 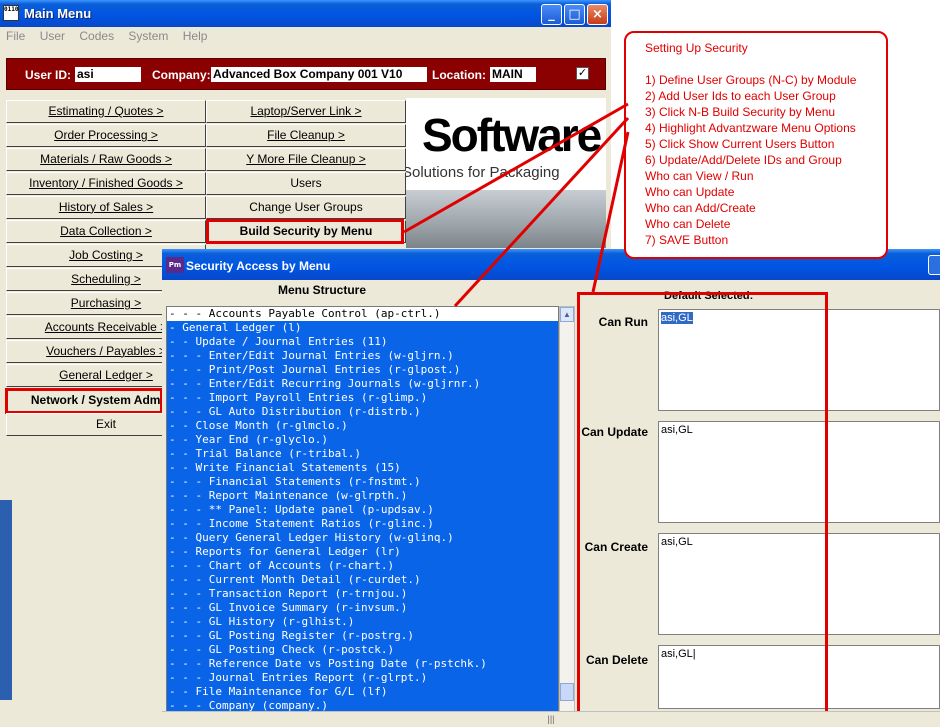 I want to click on tree-row: - - Update / Journal Entries (11), so click(x=362, y=342).